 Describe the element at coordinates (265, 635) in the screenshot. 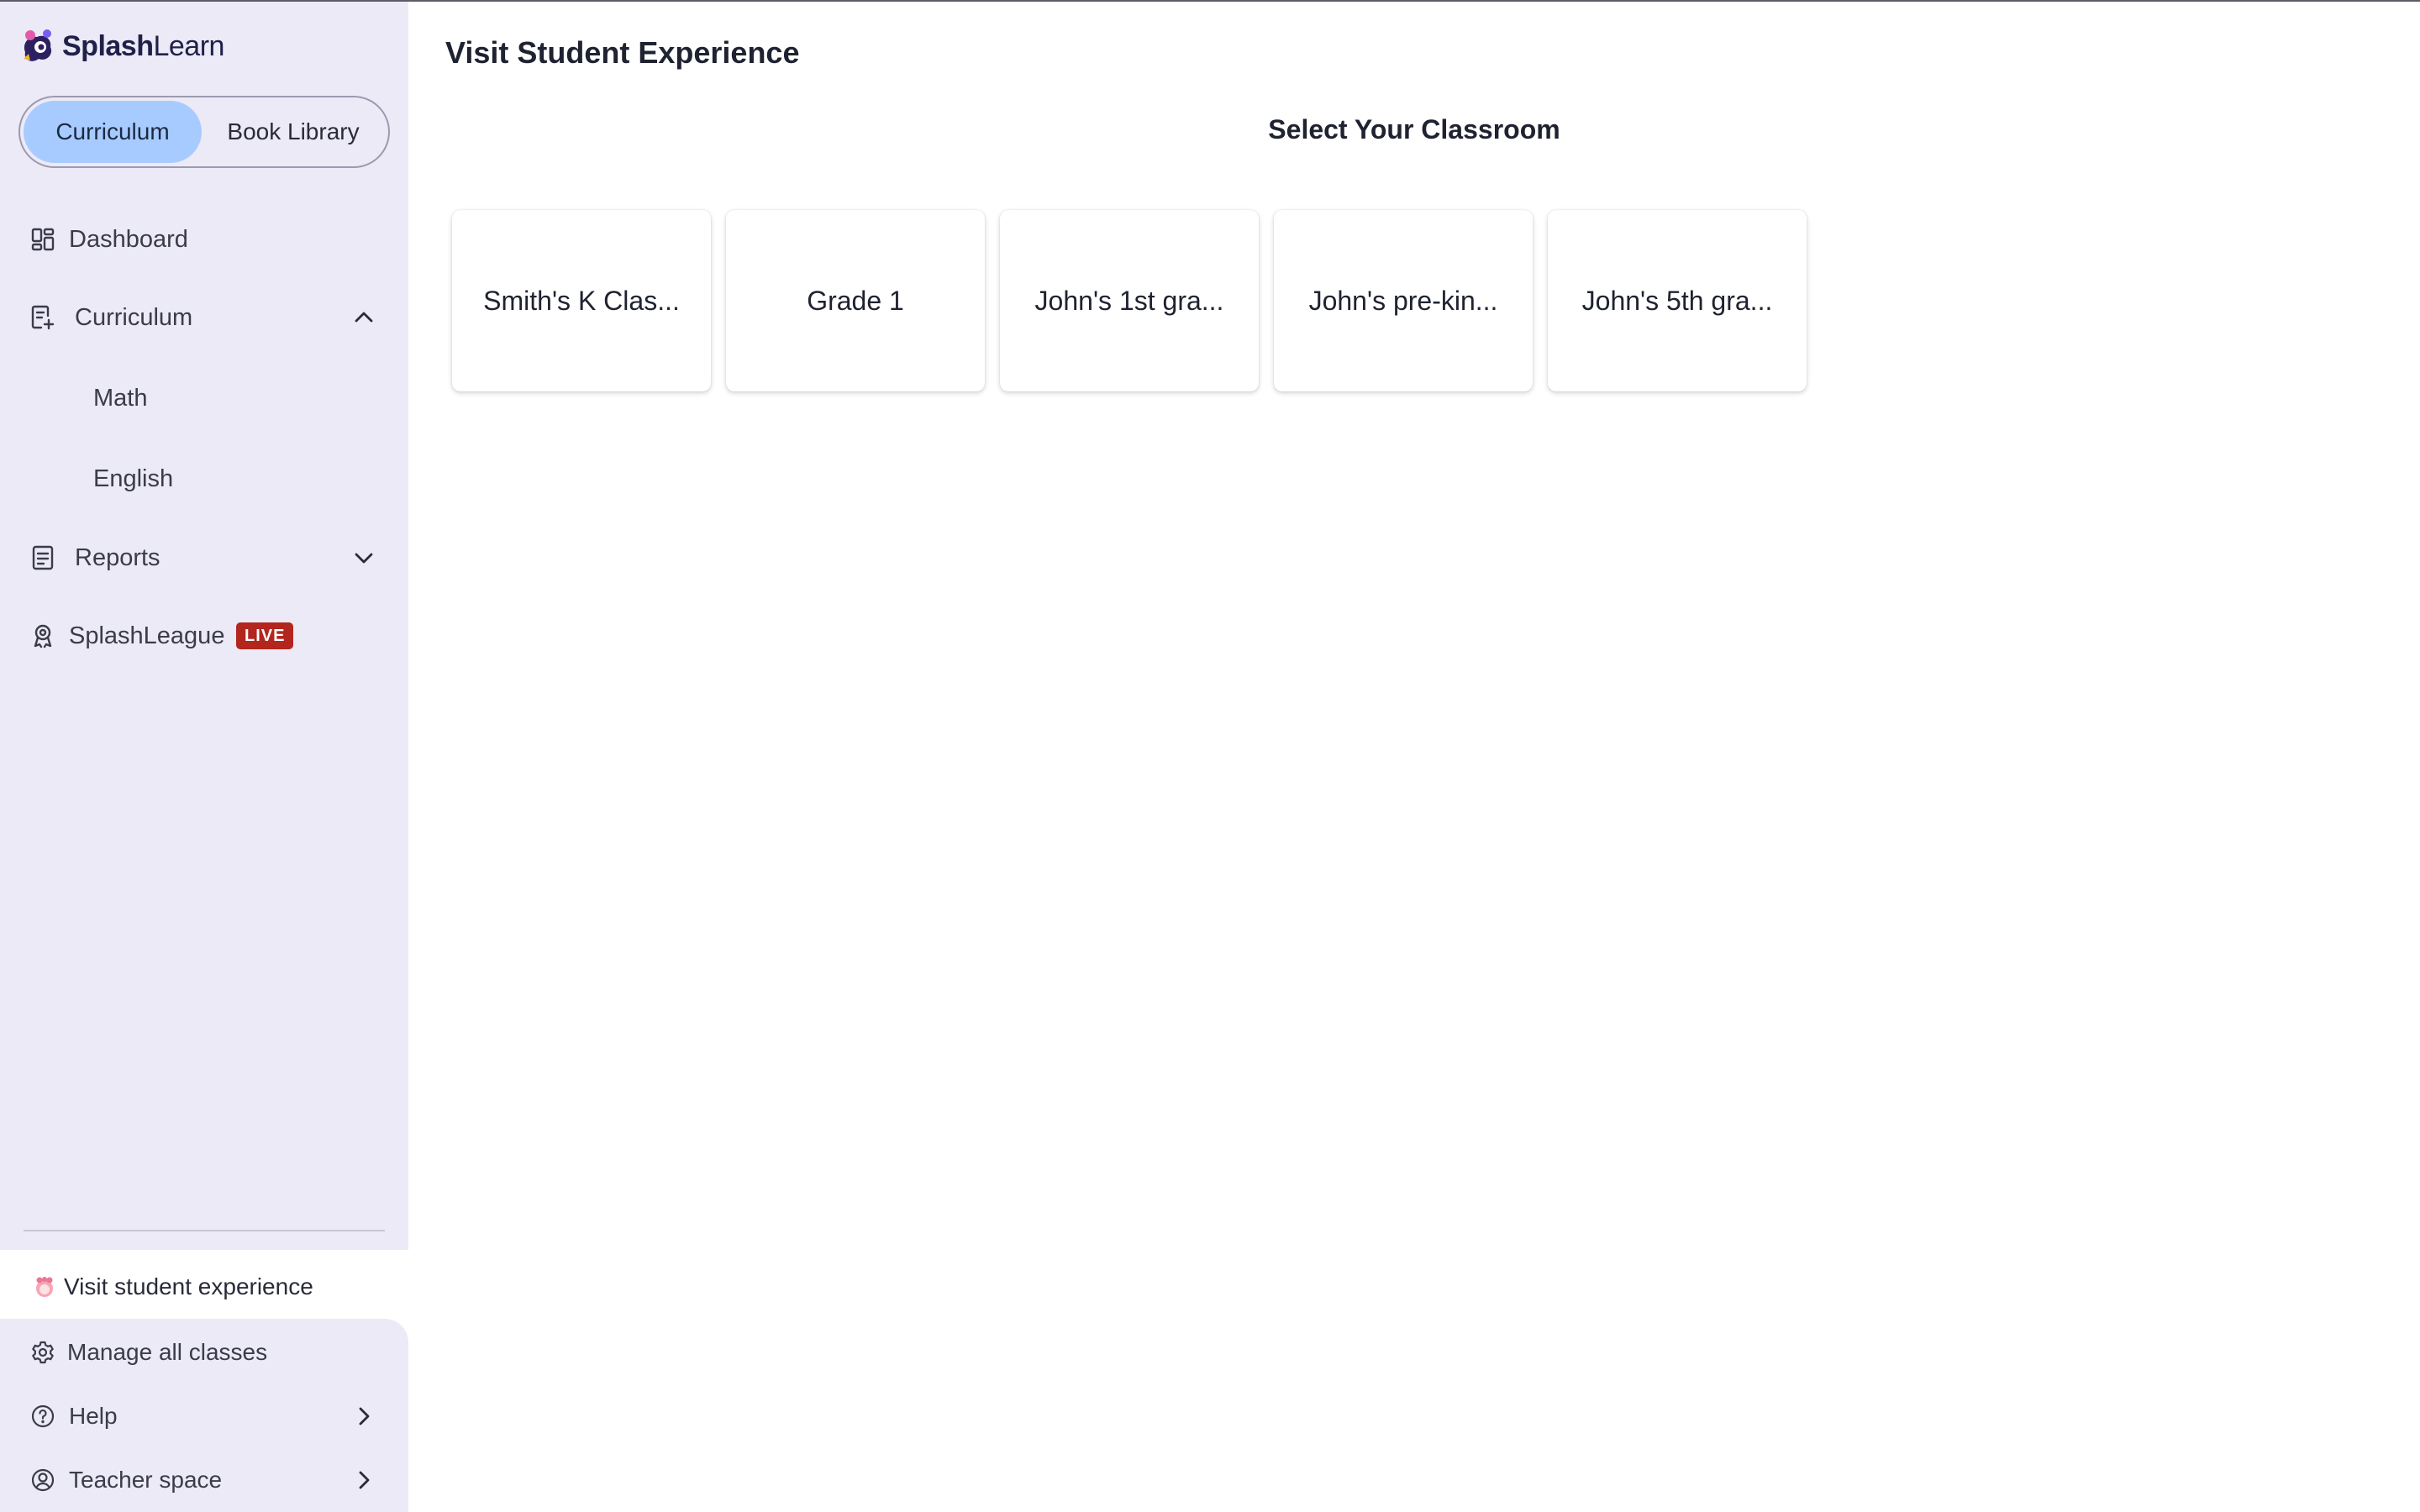

I see `live-badge: LIVE` at that location.